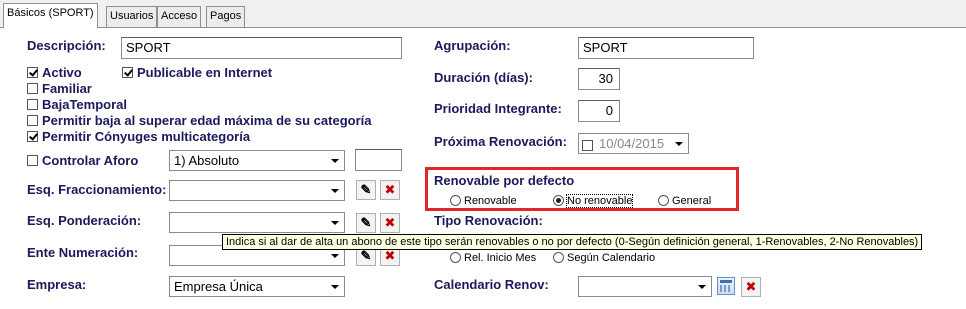 This screenshot has height=309, width=966. What do you see at coordinates (599, 79) in the screenshot?
I see `duracion-input: 30` at bounding box center [599, 79].